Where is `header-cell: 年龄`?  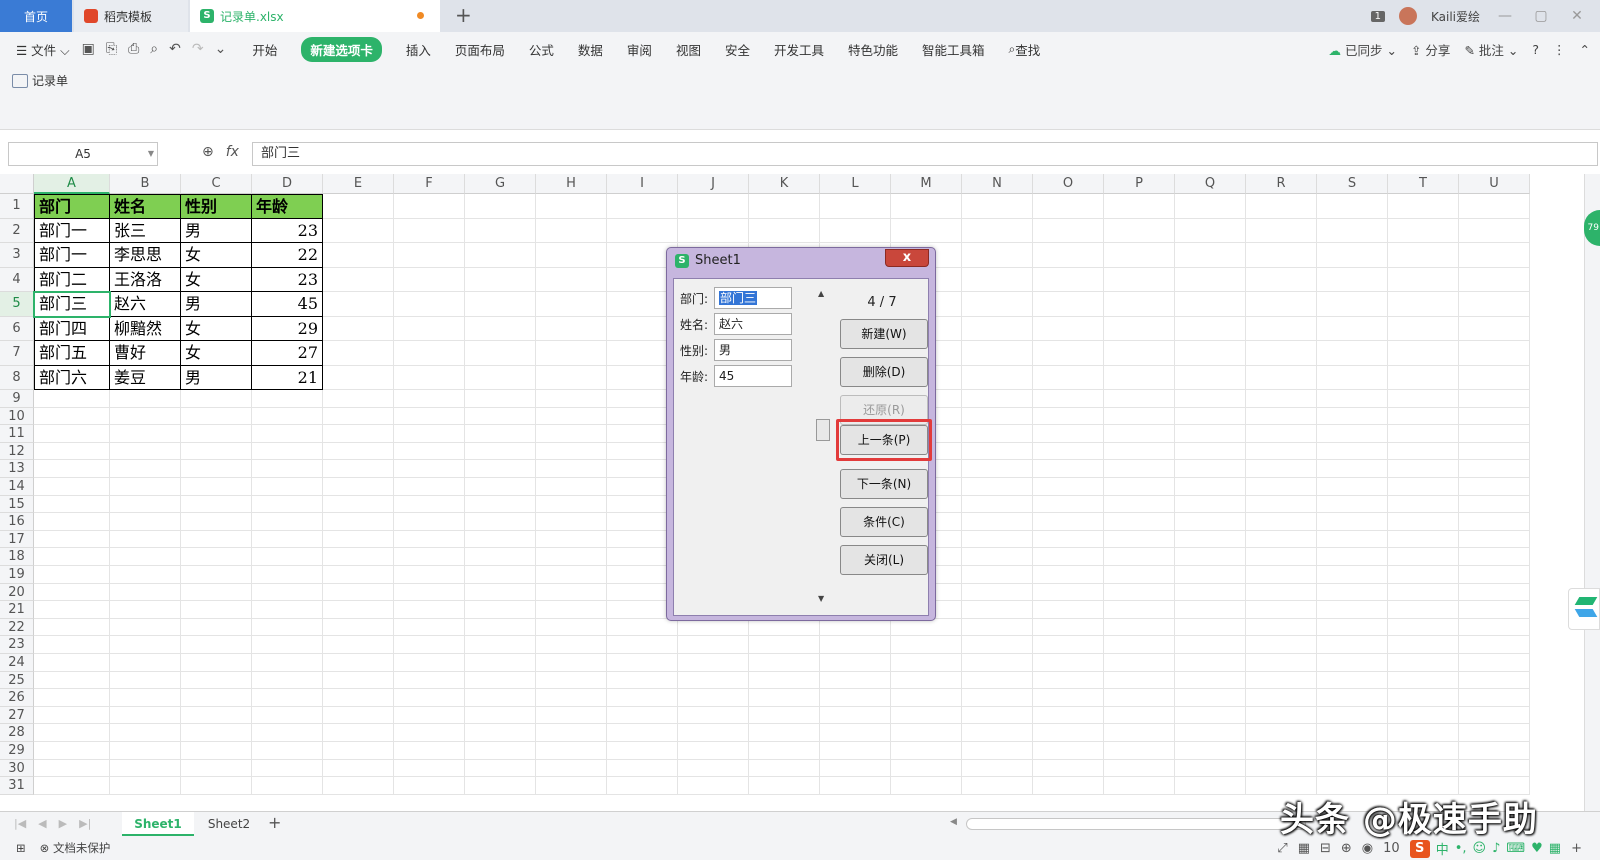 header-cell: 年龄 is located at coordinates (287, 206).